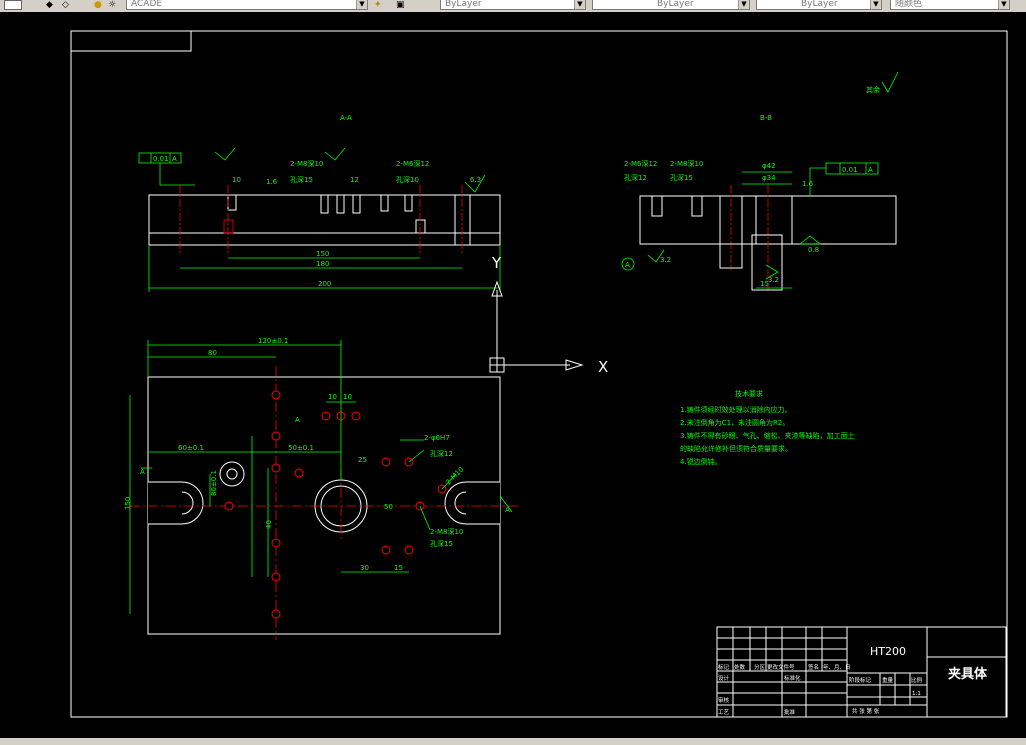 The width and height of the screenshot is (1026, 745). What do you see at coordinates (740, 667) in the screenshot?
I see `row-label-1: 处数` at bounding box center [740, 667].